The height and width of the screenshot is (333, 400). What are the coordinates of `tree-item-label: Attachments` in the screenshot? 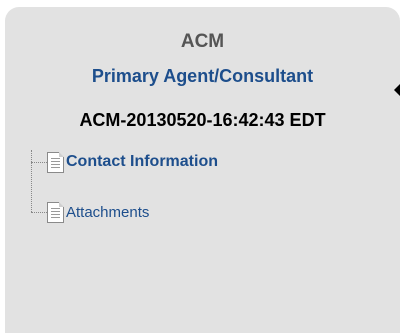 It's located at (107, 212).